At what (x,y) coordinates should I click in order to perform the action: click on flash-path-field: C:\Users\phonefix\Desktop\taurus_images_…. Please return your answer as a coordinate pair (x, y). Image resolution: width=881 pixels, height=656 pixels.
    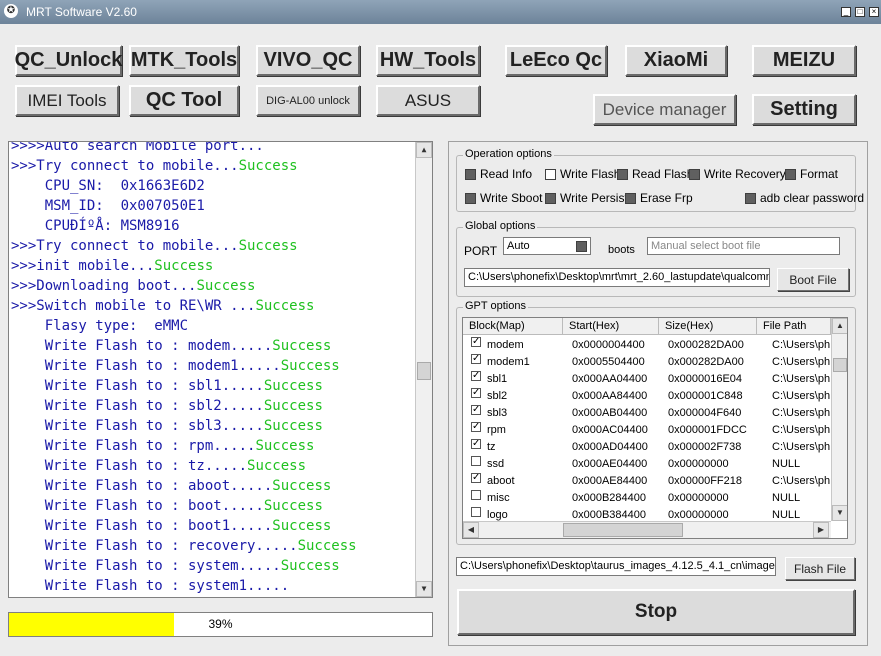
    Looking at the image, I should click on (616, 566).